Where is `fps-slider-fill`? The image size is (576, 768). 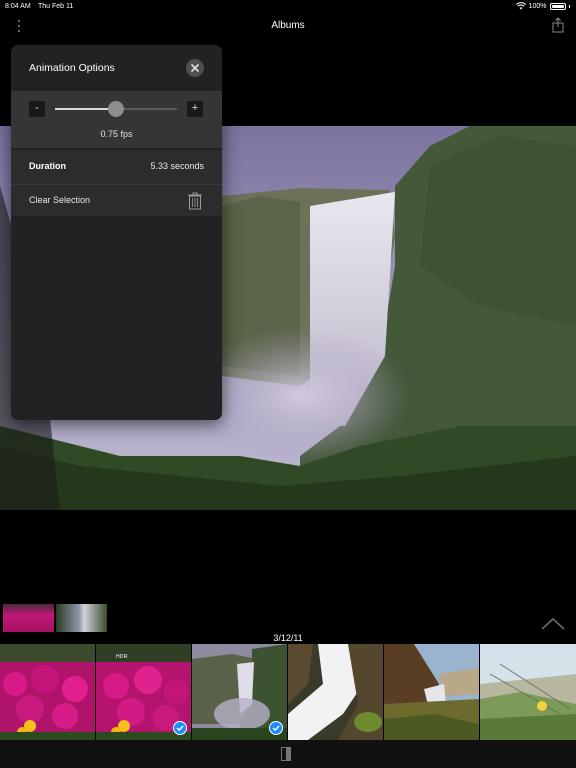 fps-slider-fill is located at coordinates (85, 109).